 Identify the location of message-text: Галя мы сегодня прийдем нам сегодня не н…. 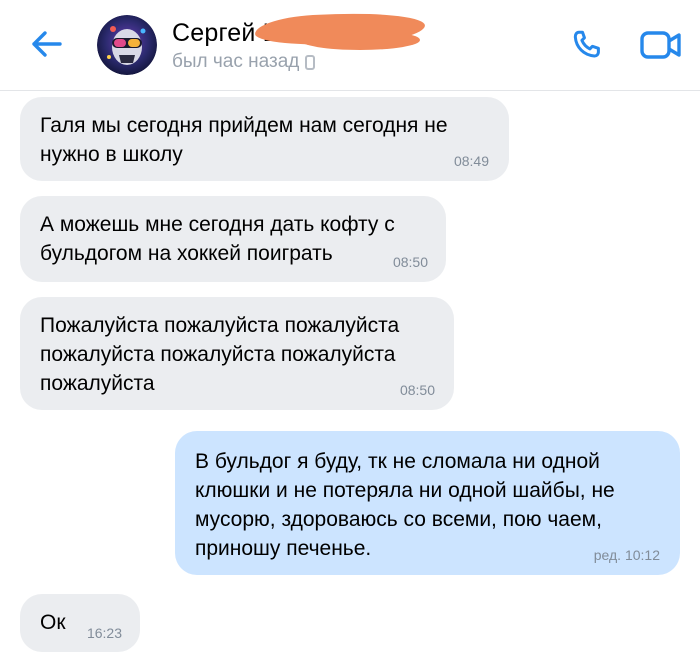
(244, 140).